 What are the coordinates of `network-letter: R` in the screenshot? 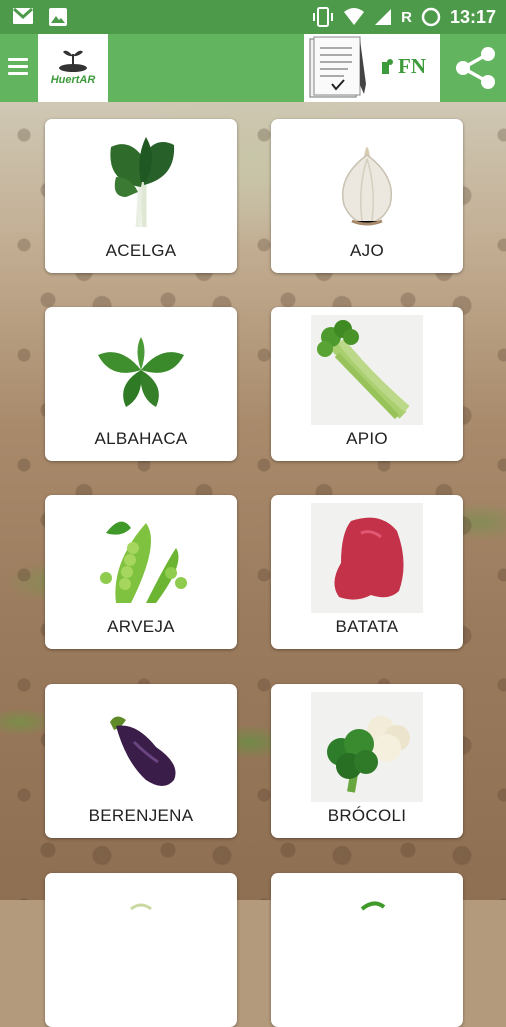 It's located at (406, 17).